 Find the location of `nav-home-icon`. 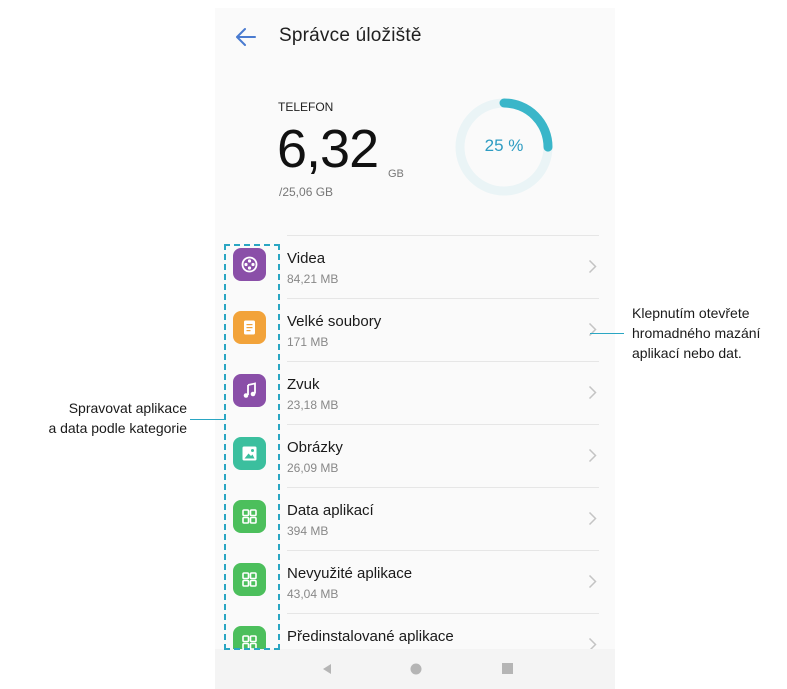

nav-home-icon is located at coordinates (416, 669).